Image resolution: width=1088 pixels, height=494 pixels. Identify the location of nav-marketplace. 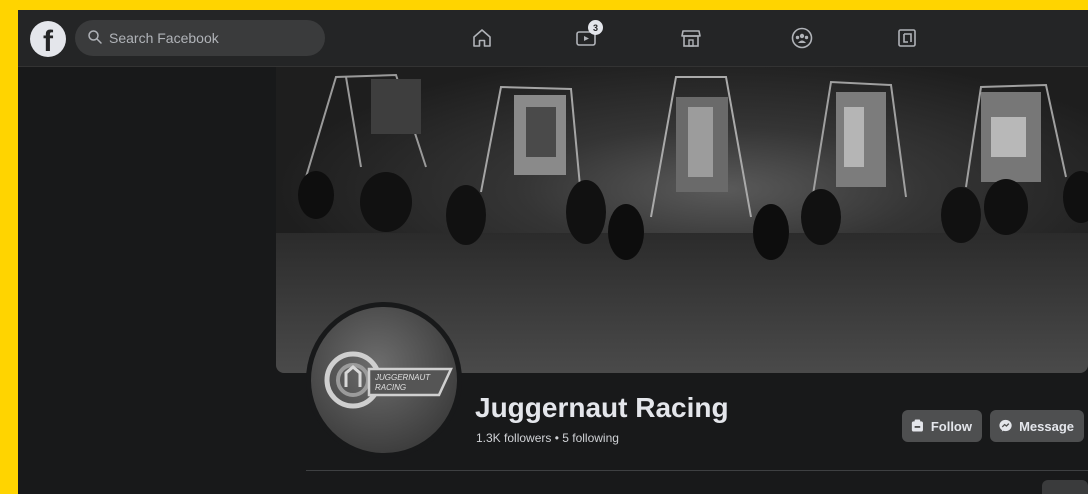
(691, 38).